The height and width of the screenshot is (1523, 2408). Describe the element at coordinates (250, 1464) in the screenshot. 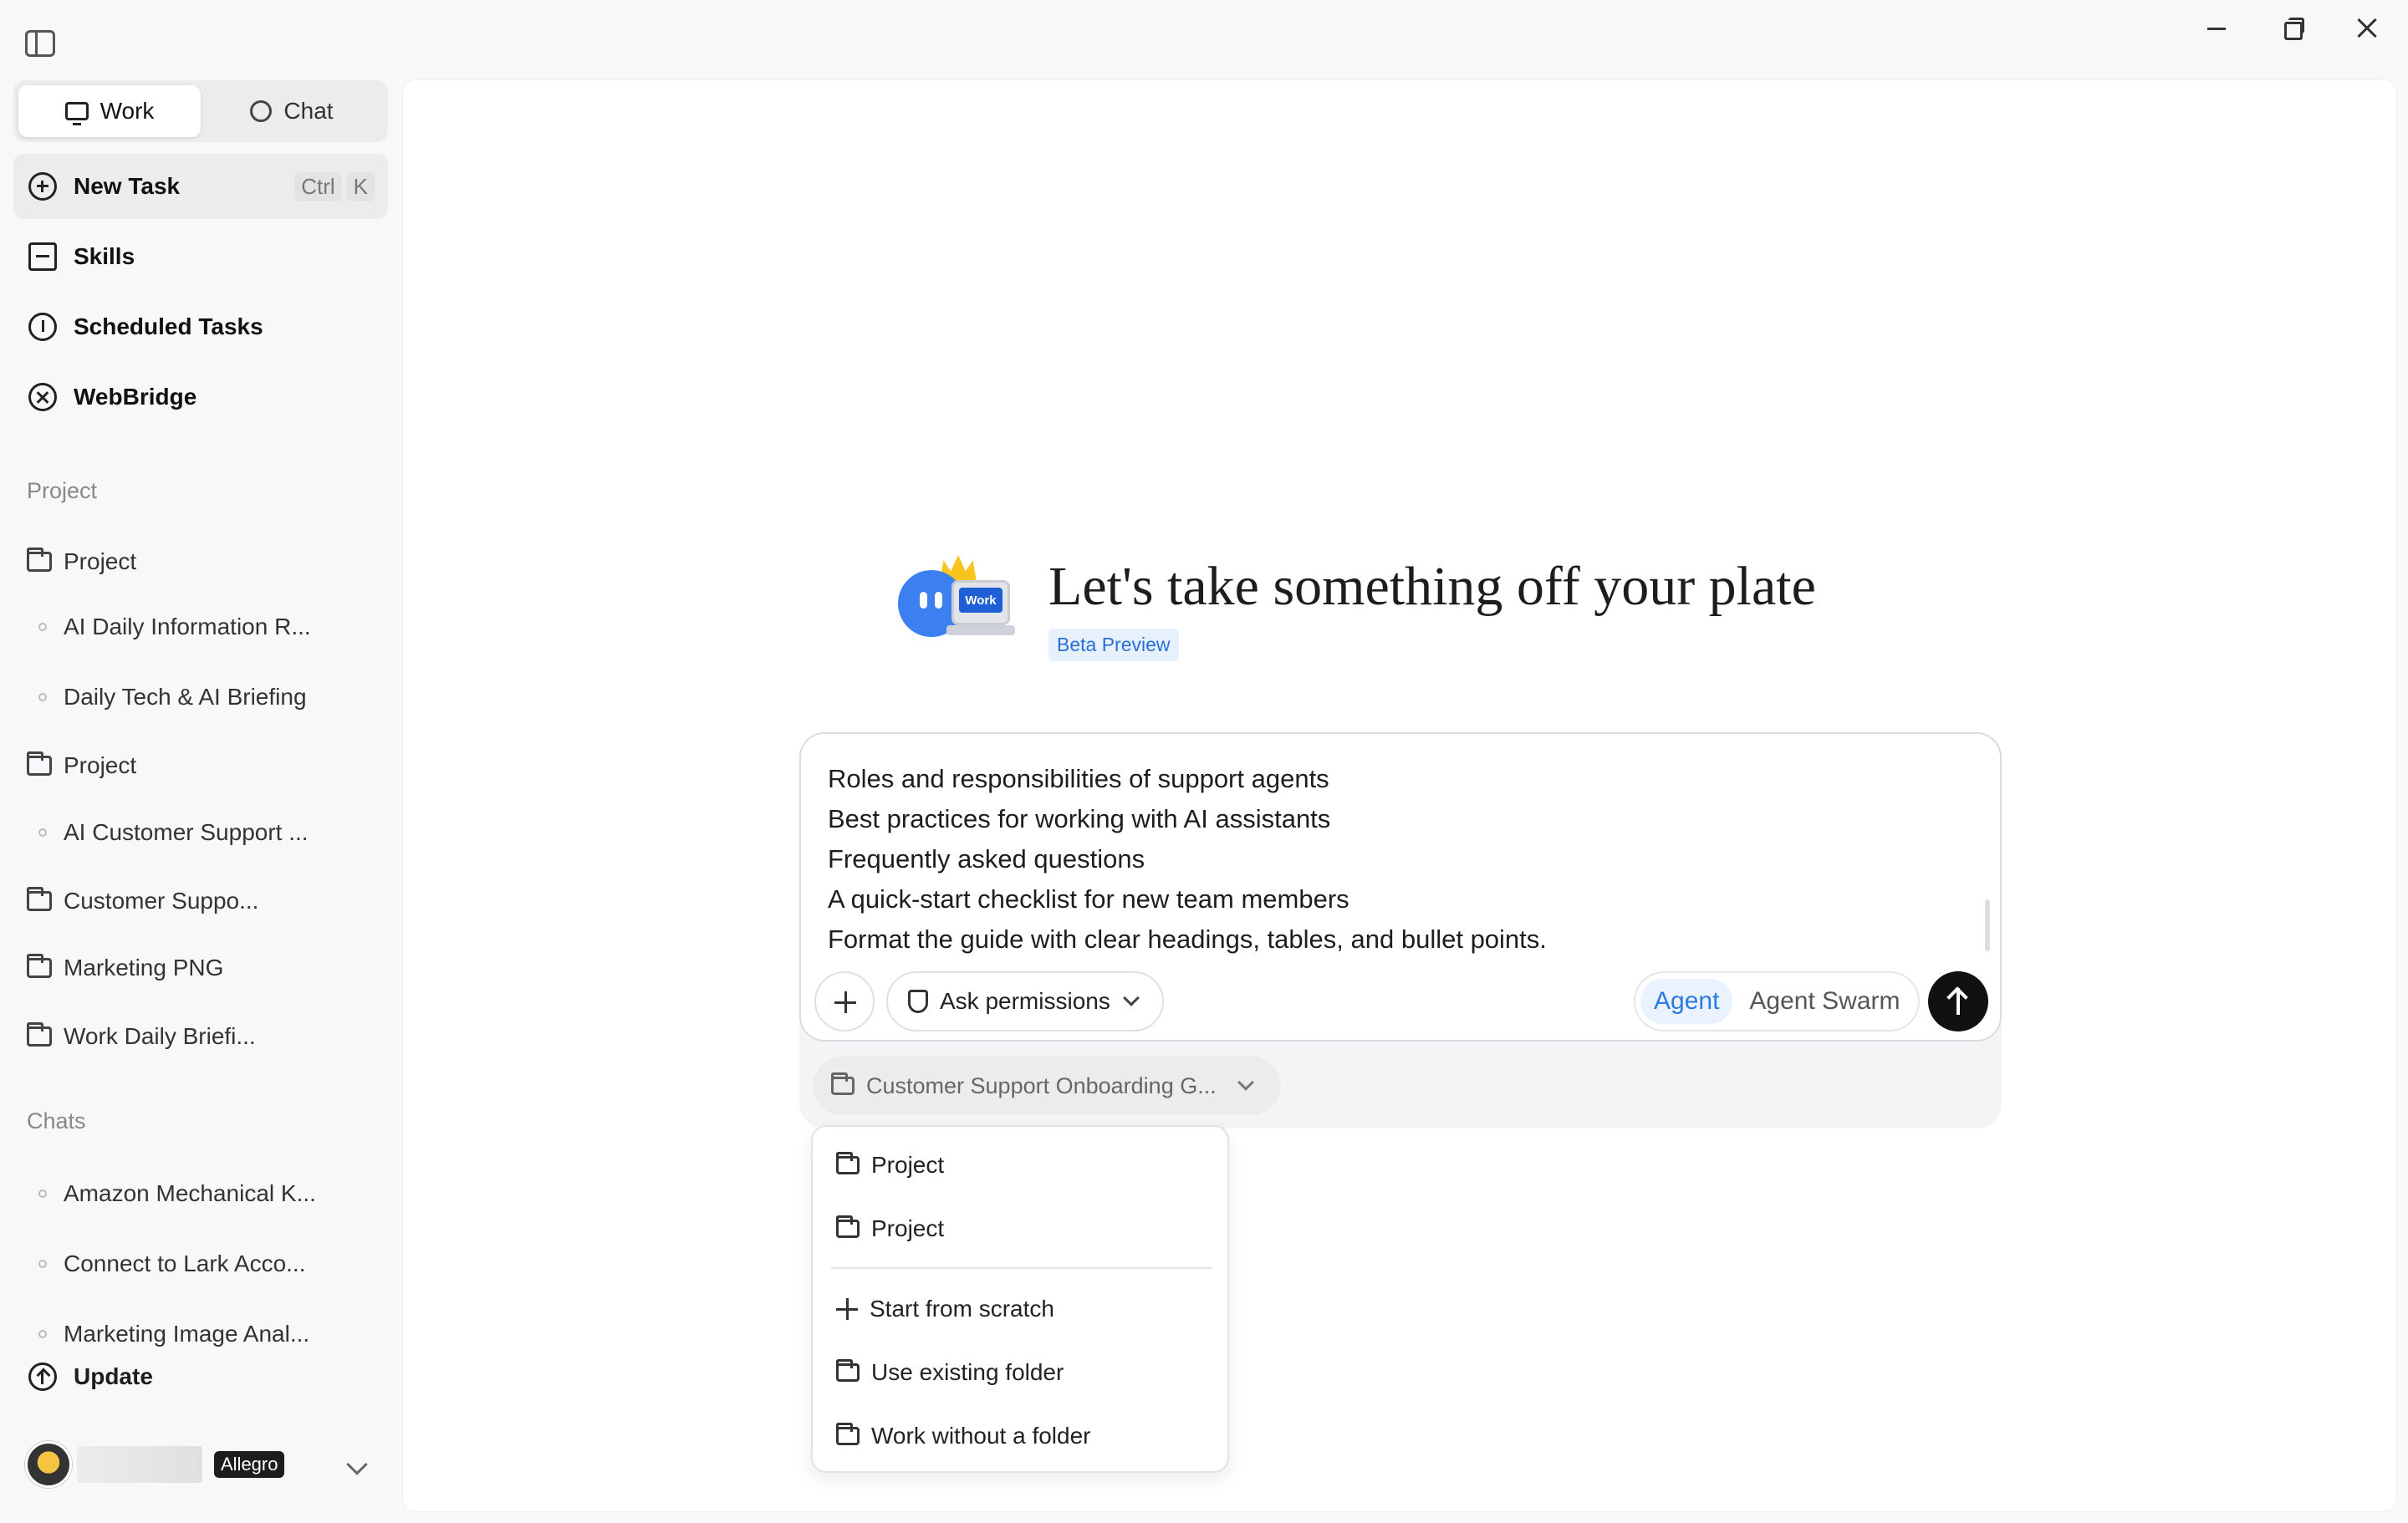

I see `plan-badge: Allegro` at that location.